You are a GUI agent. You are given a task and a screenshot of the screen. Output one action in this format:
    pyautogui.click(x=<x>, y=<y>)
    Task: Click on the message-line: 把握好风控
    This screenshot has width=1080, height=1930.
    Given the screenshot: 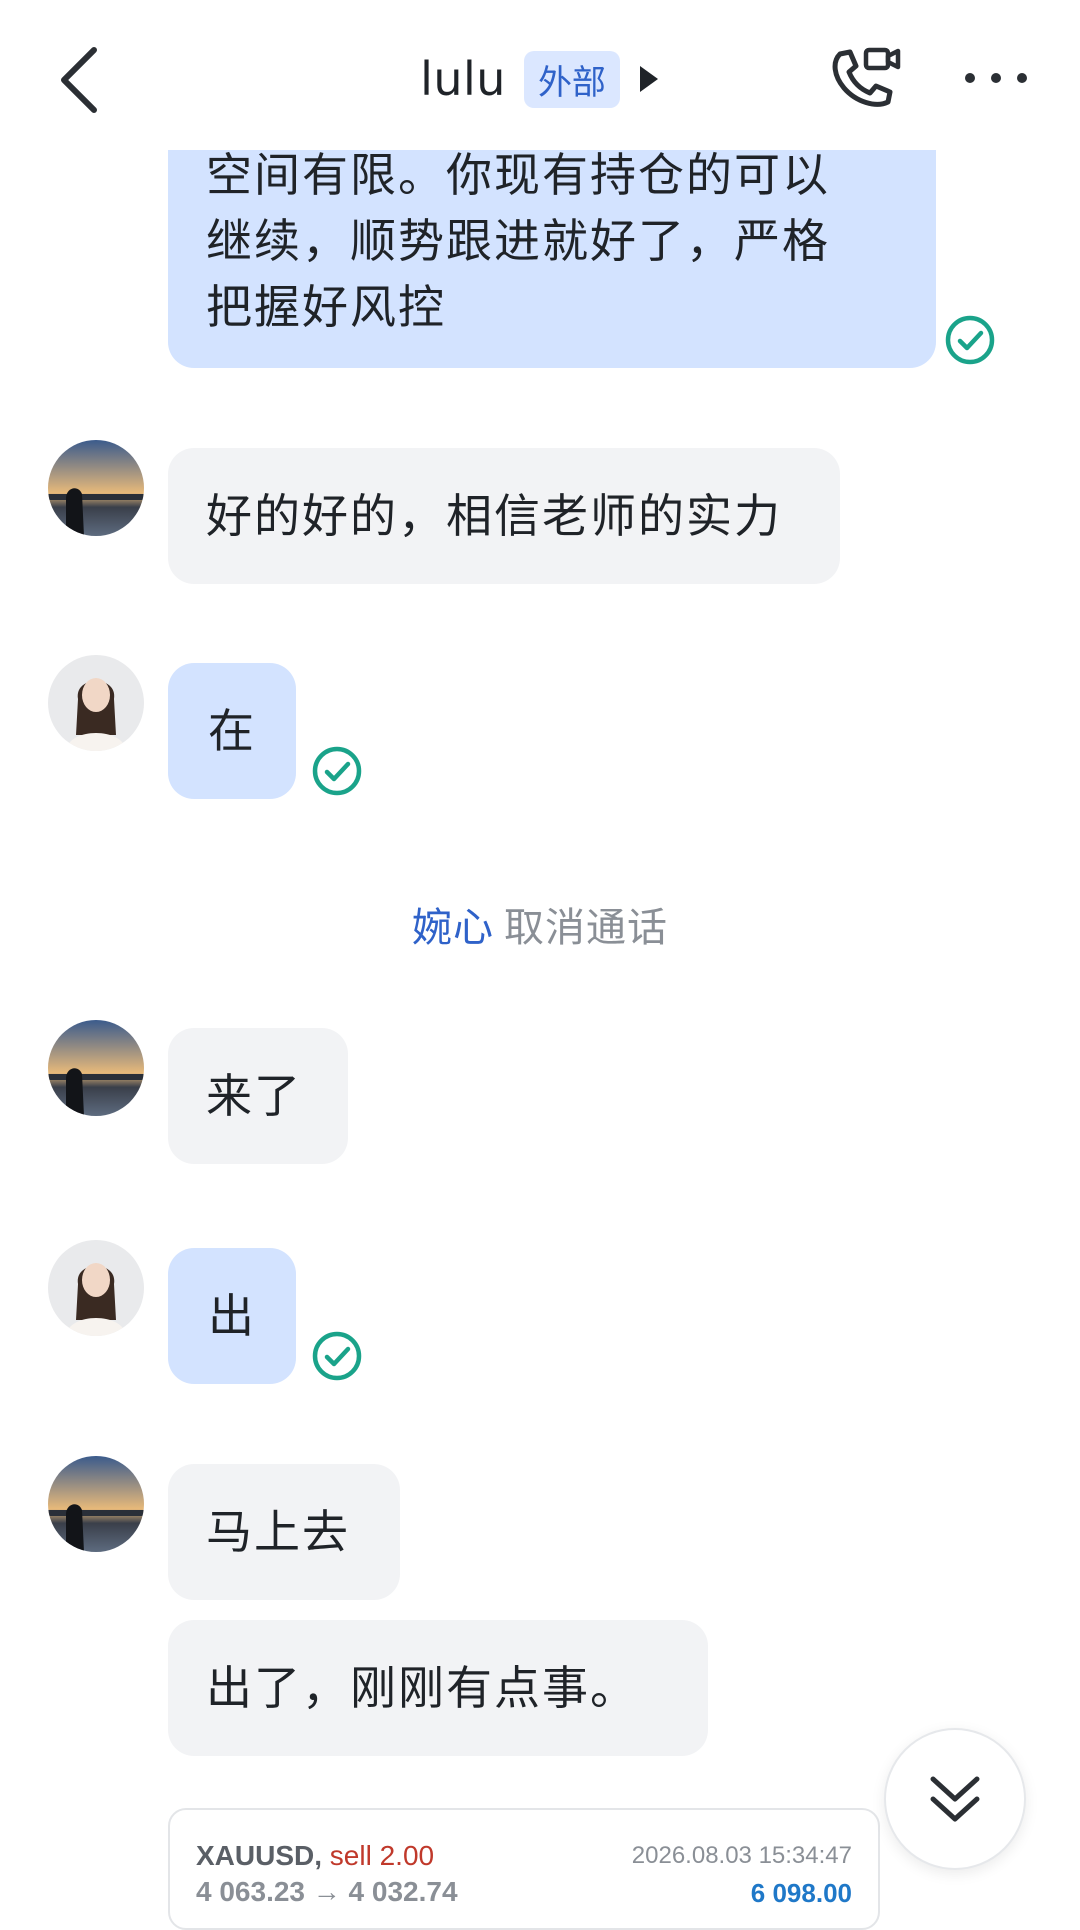 What is the action you would take?
    pyautogui.click(x=326, y=307)
    